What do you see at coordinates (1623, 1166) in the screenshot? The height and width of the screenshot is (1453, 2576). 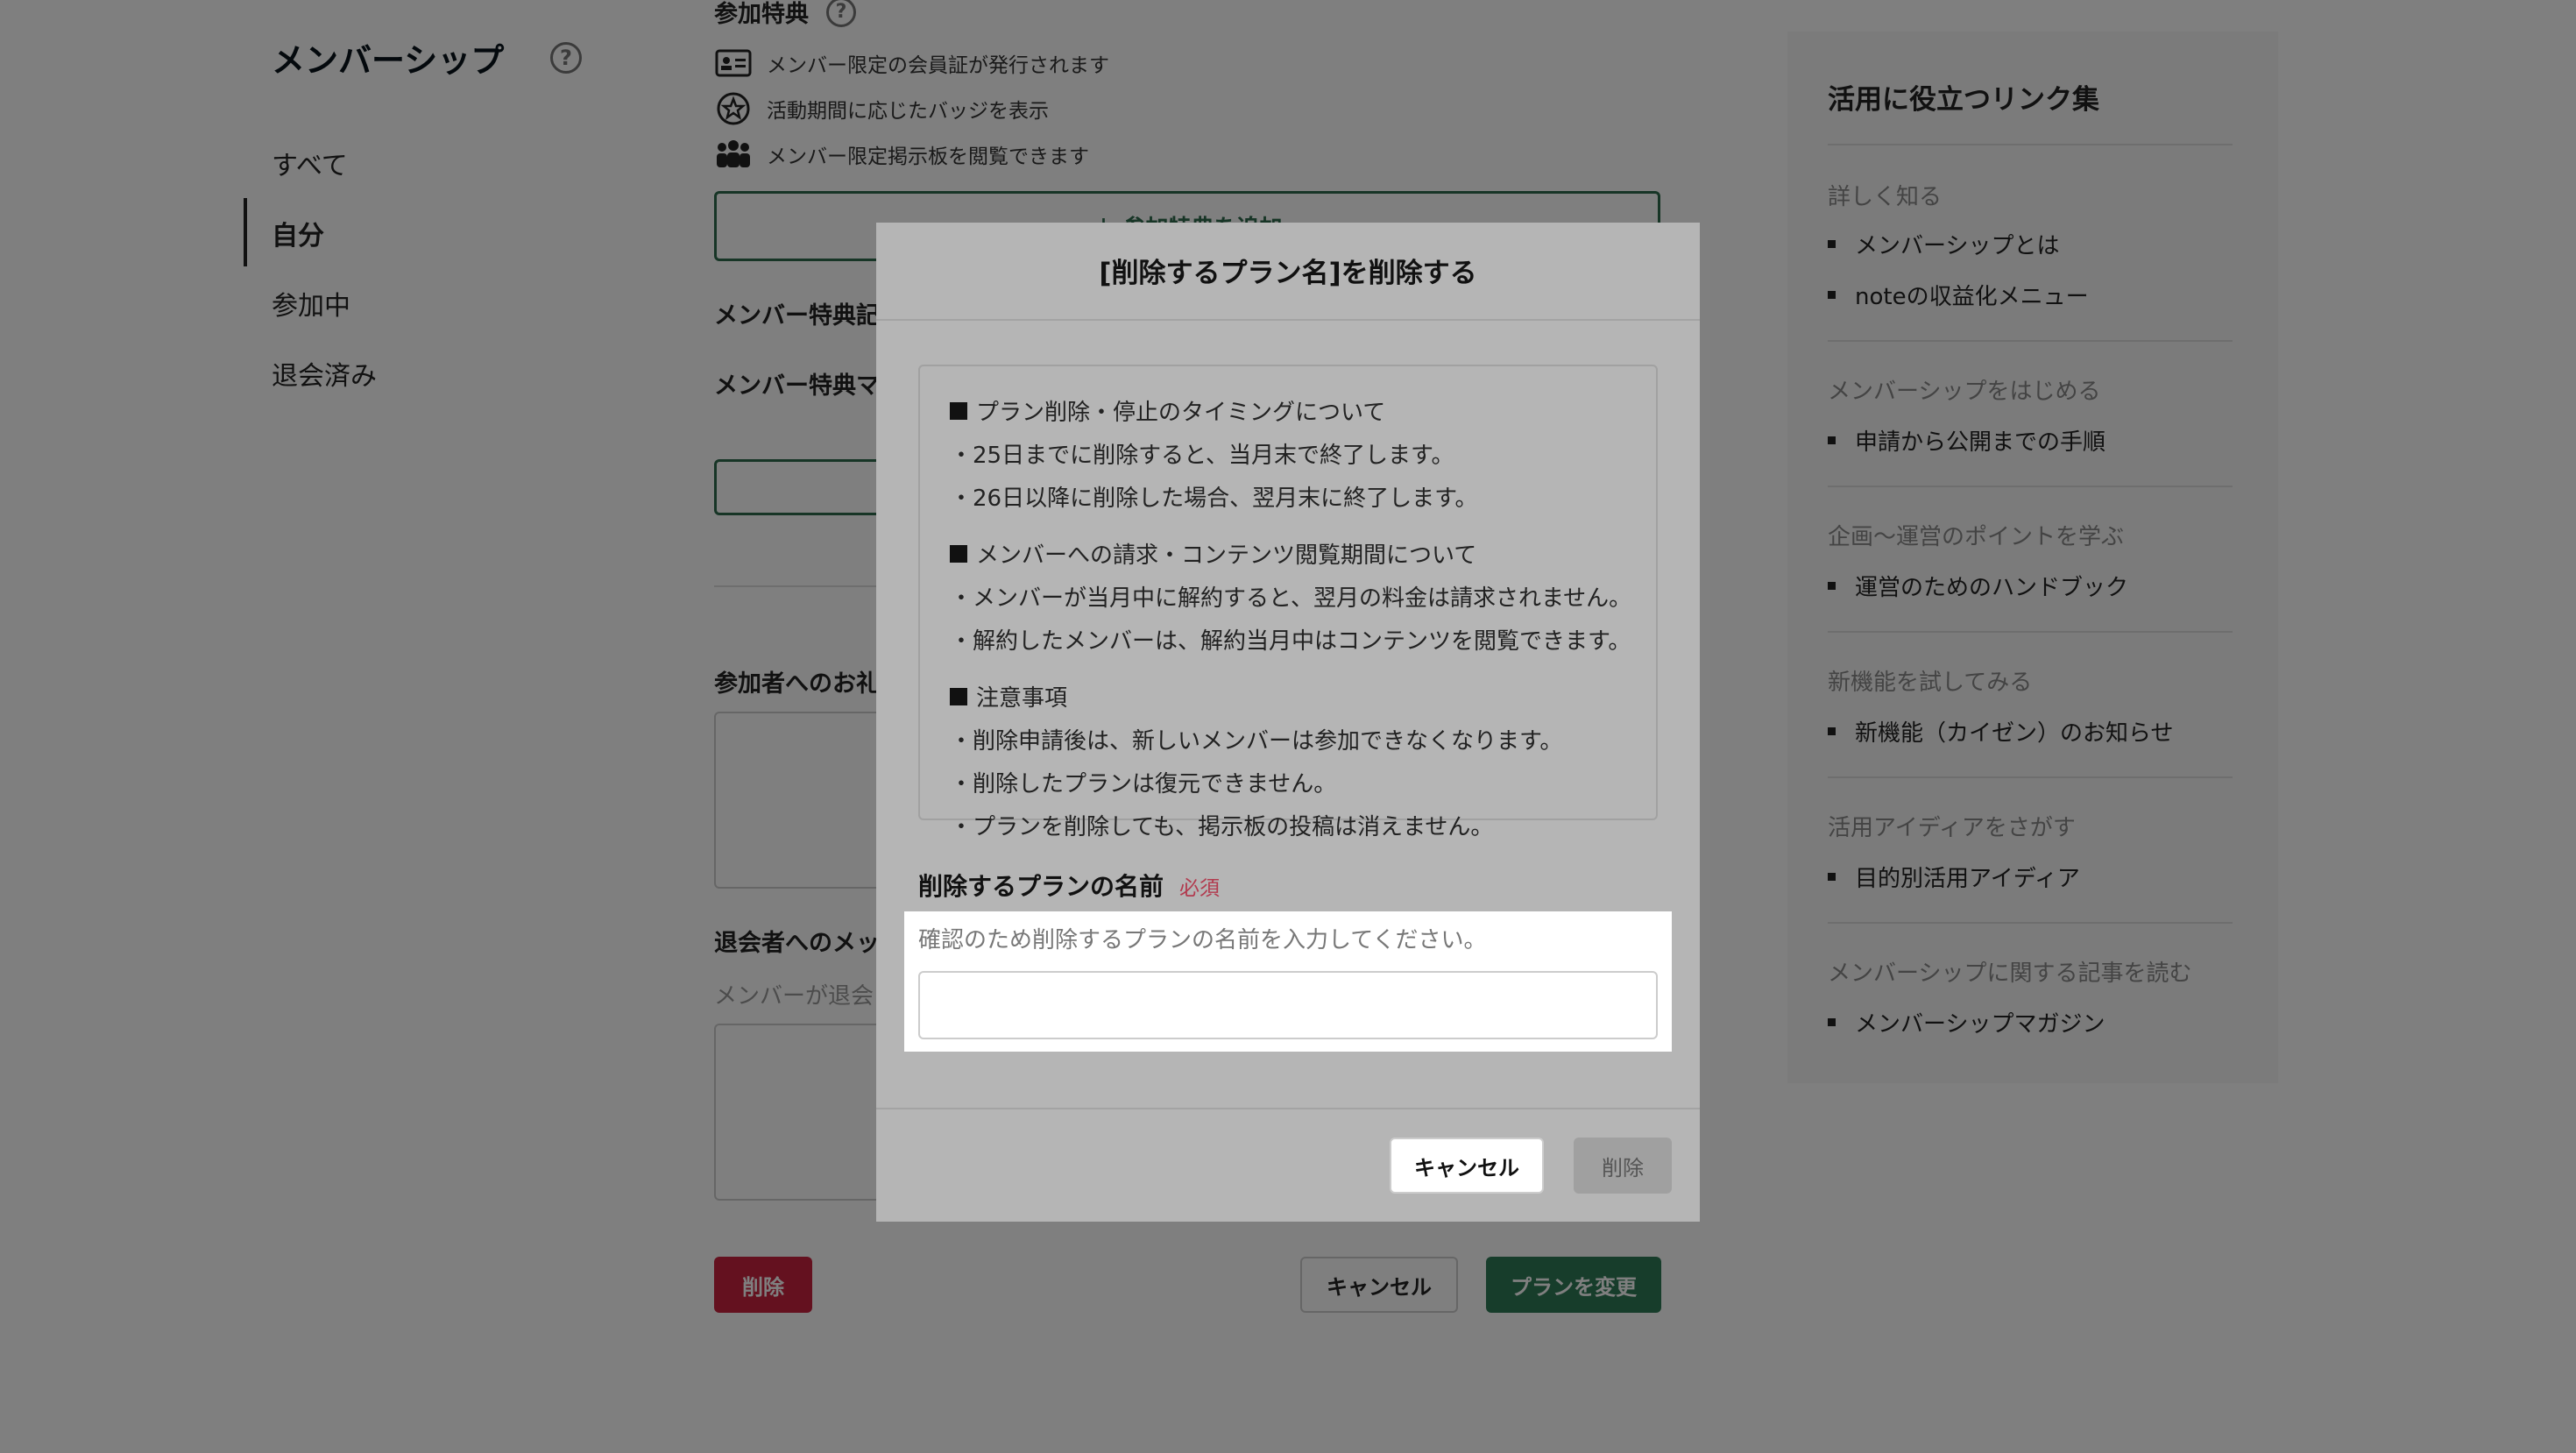 I see `dialog-delete-button: 削除` at bounding box center [1623, 1166].